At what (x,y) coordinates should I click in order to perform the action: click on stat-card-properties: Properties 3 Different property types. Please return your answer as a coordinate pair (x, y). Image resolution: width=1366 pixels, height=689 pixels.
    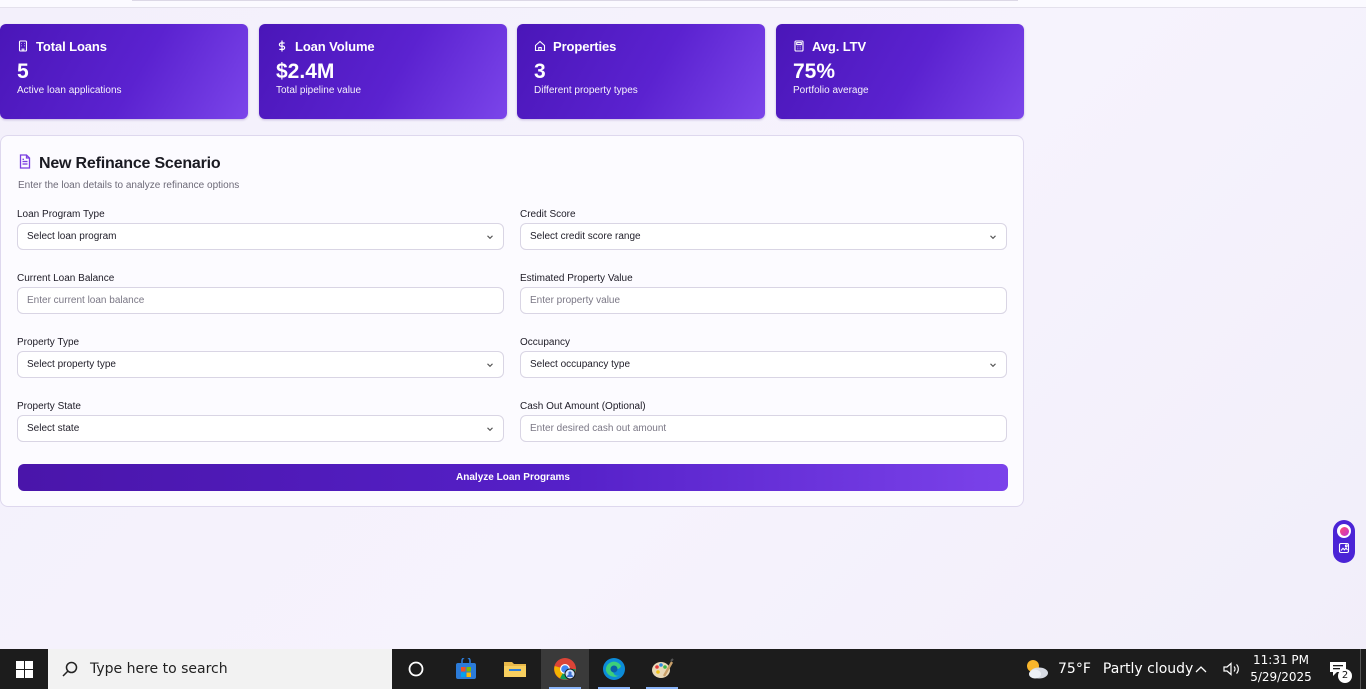
    Looking at the image, I should click on (641, 71).